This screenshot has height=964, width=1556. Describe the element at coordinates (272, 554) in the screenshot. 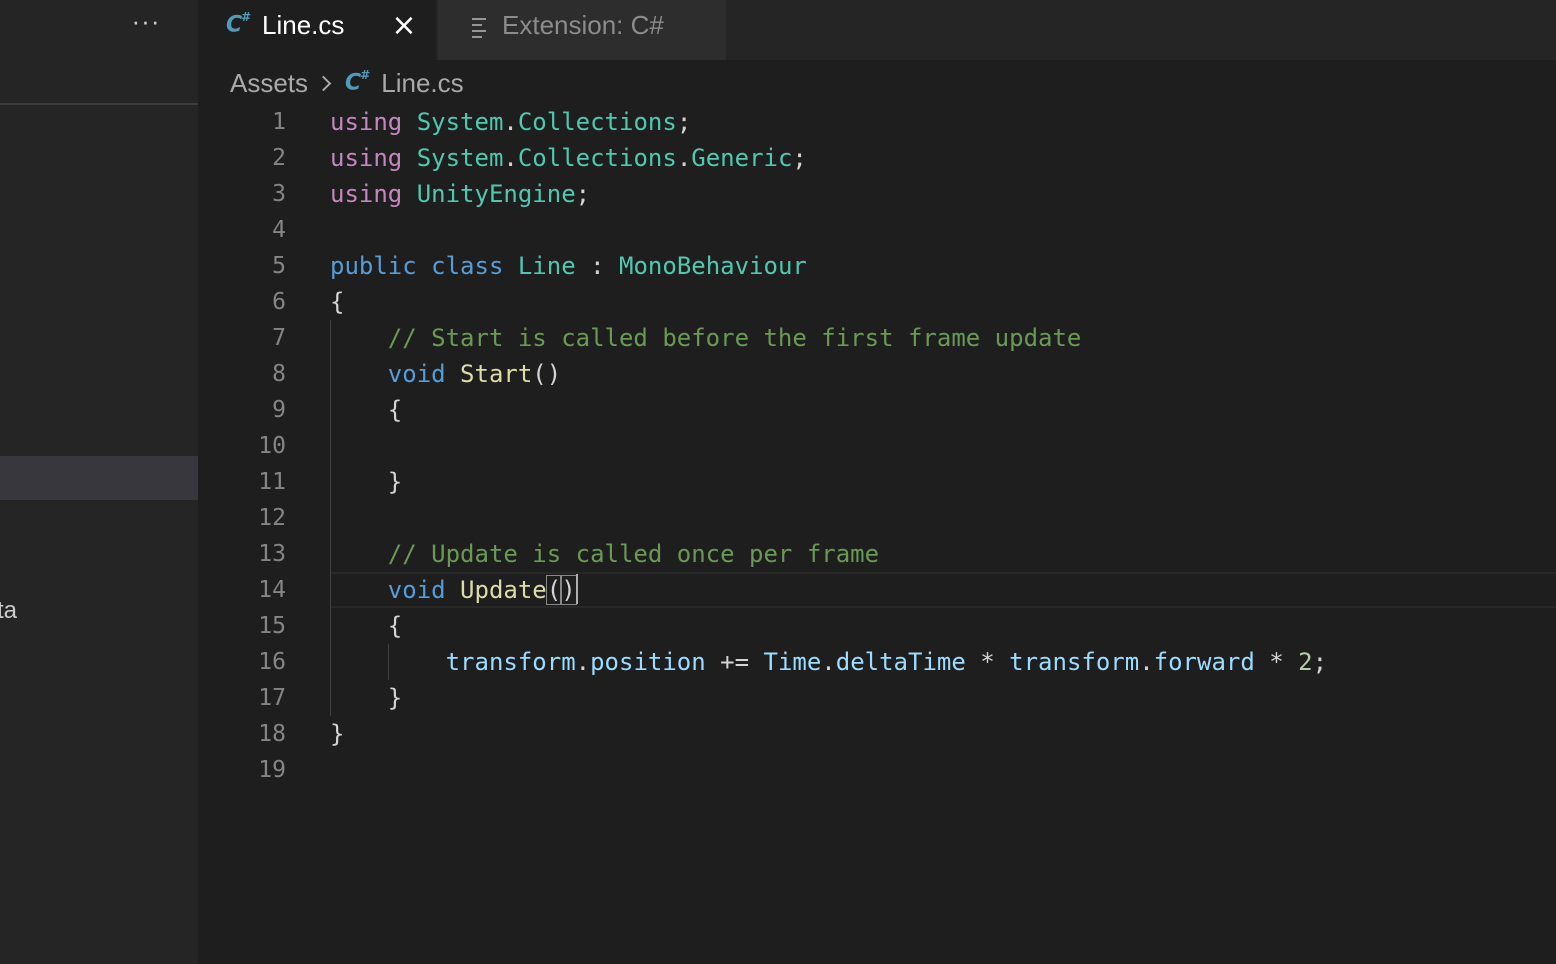

I see `line-number: 13` at that location.